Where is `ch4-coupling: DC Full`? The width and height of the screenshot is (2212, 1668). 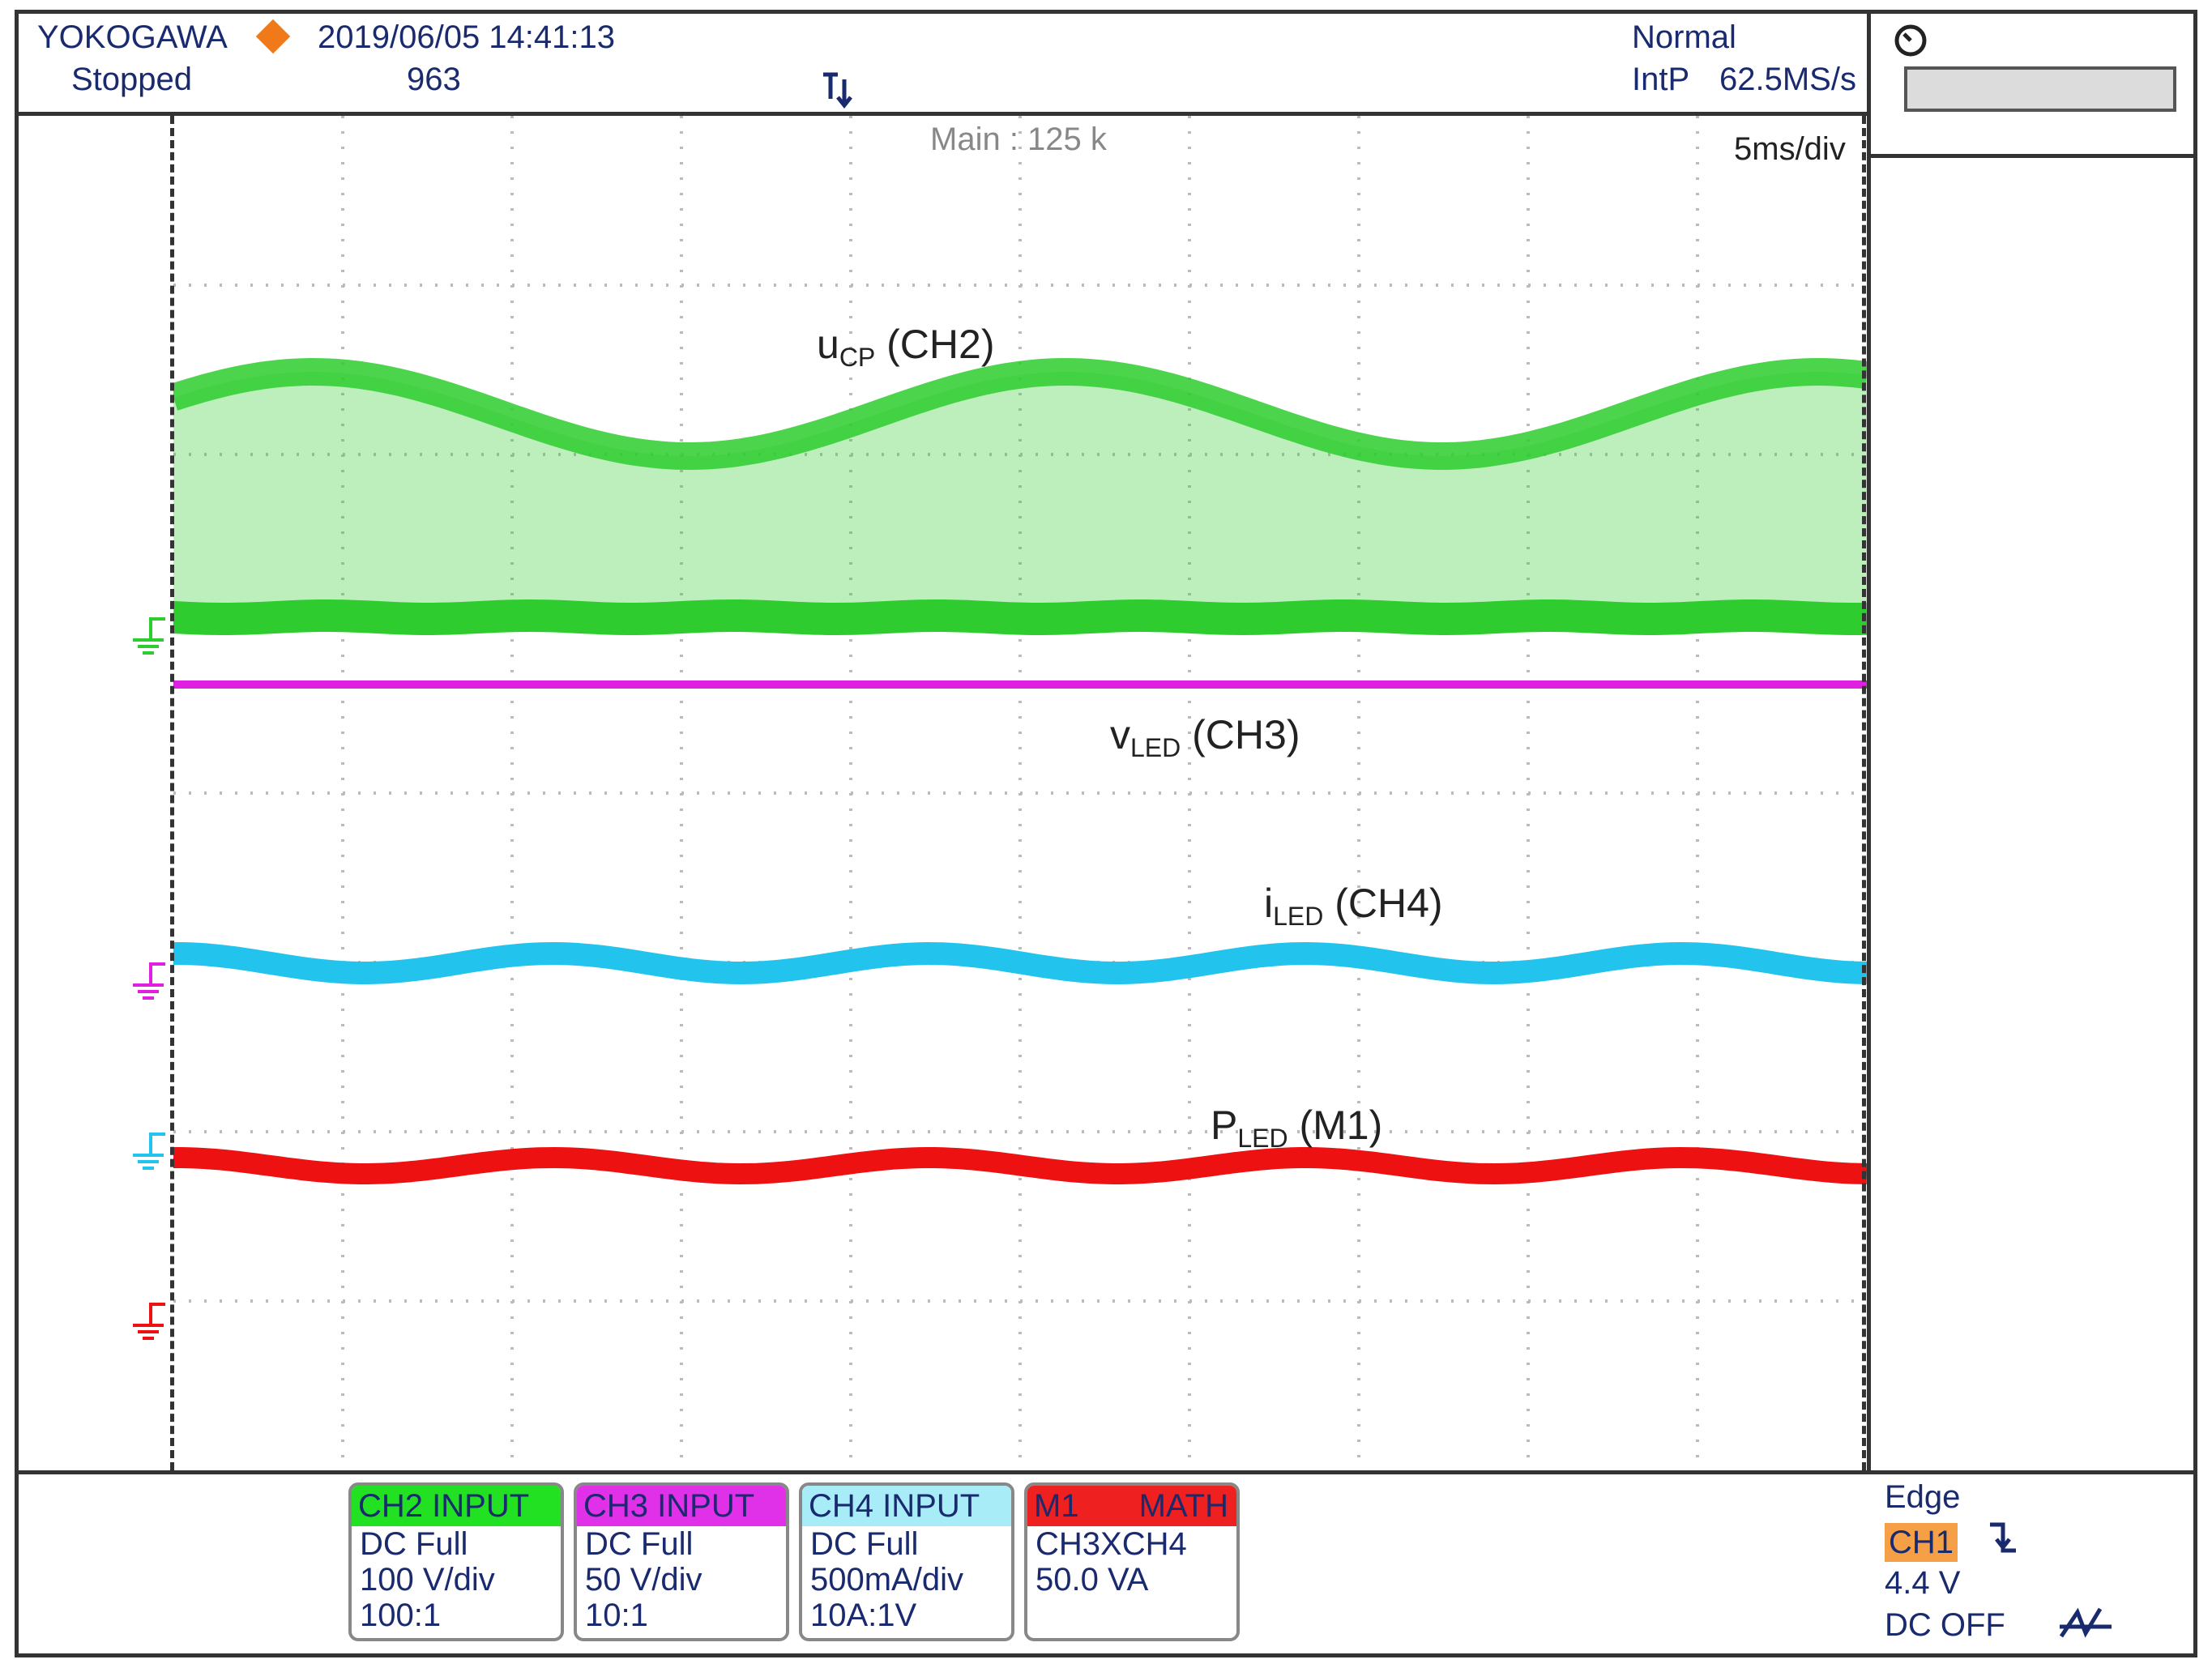 ch4-coupling: DC Full is located at coordinates (864, 1544).